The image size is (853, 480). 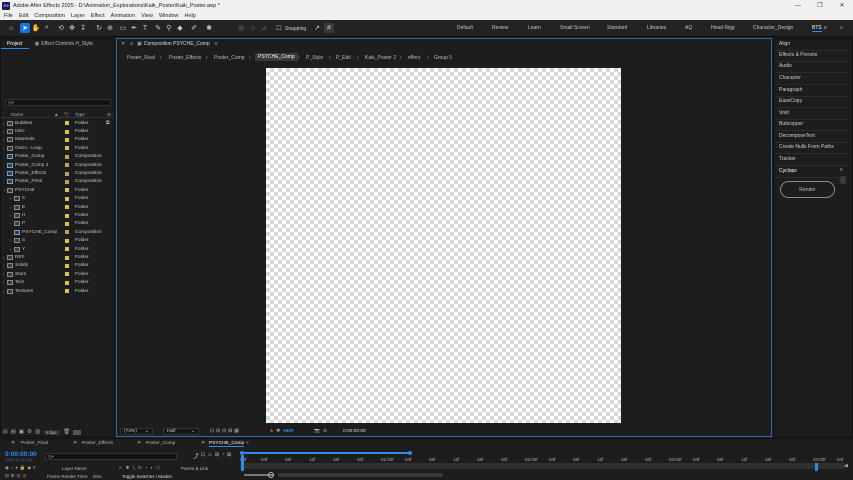 I want to click on timeline-tab-poster-final: Poster_Final, so click(x=34, y=443).